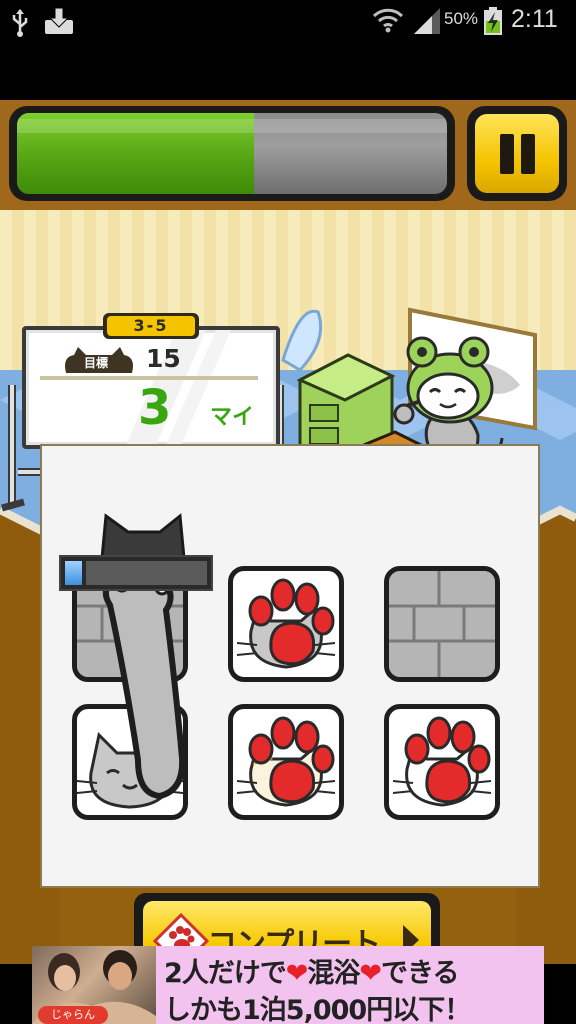 The width and height of the screenshot is (576, 1024). I want to click on card-paw-calico-cat, so click(286, 762).